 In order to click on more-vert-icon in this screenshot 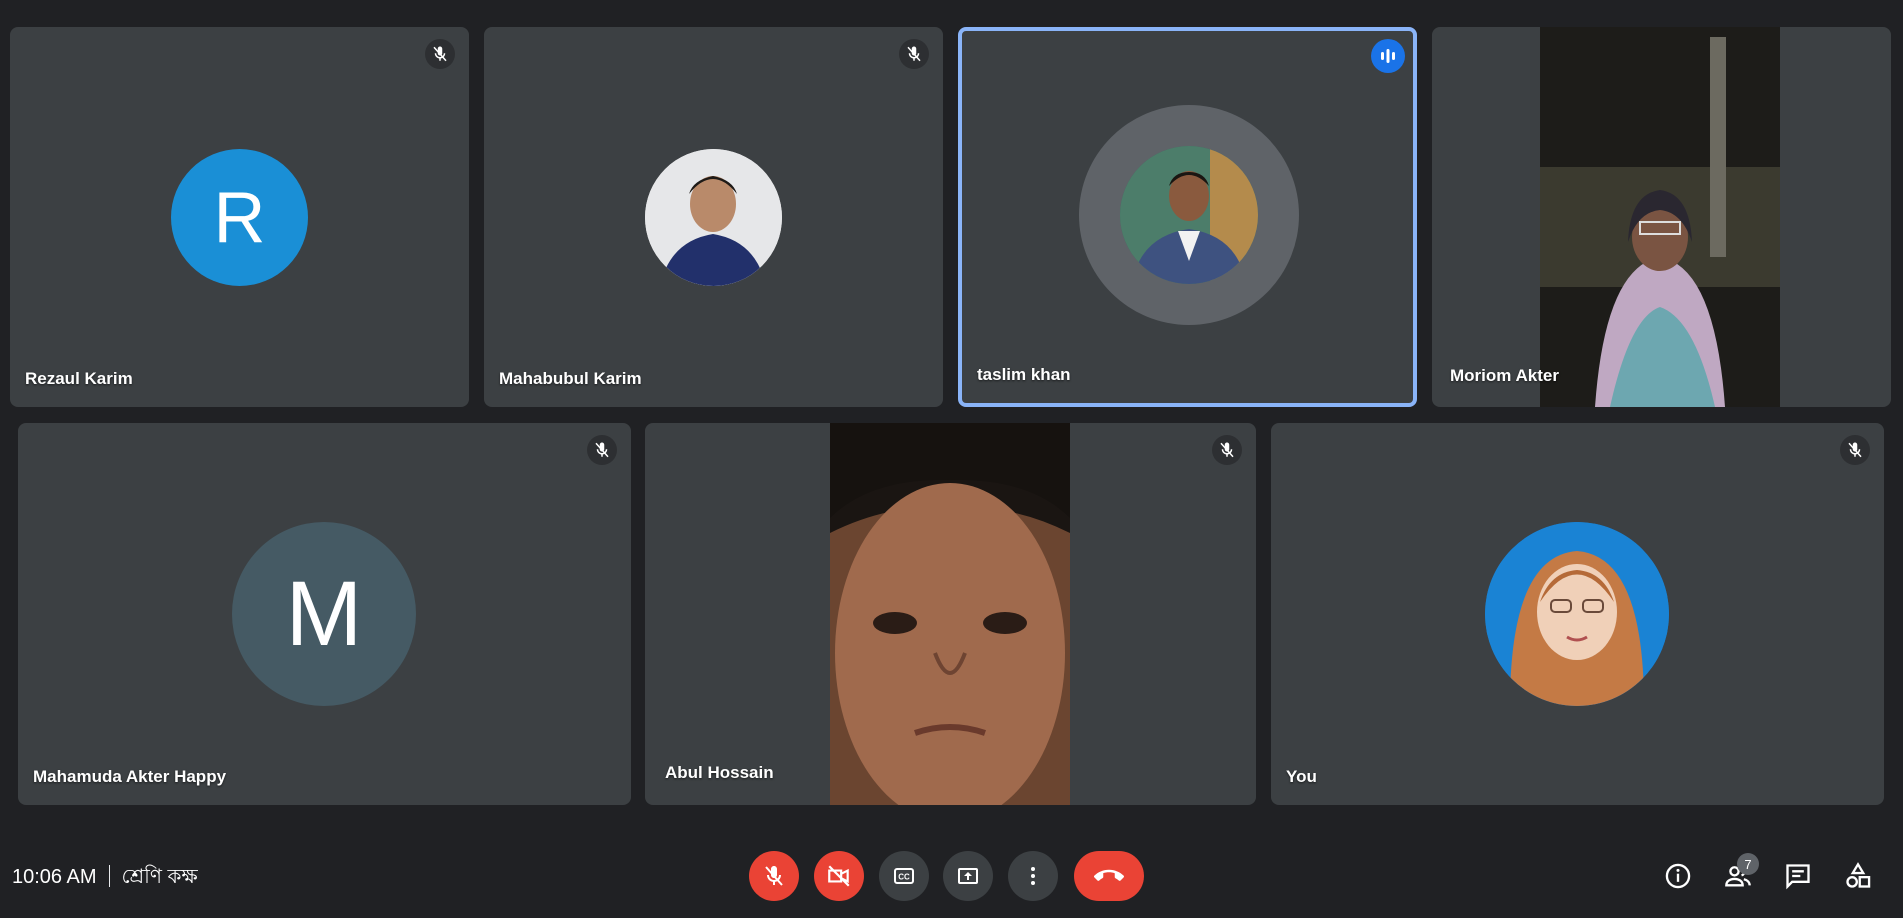, I will do `click(1033, 876)`.